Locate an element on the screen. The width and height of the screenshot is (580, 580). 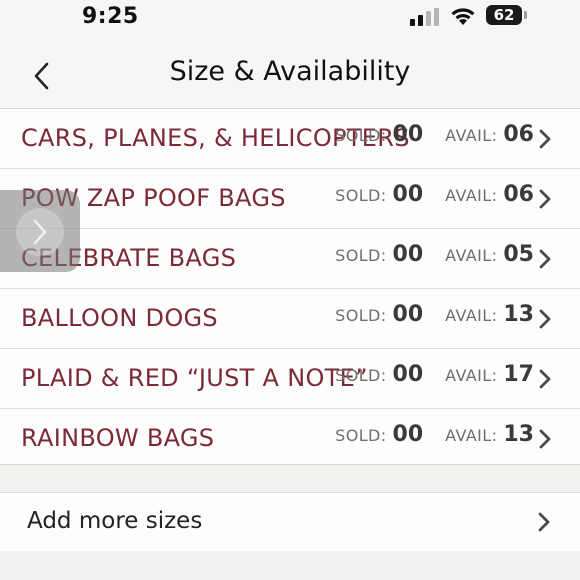
battery-icon: 62 is located at coordinates (507, 15).